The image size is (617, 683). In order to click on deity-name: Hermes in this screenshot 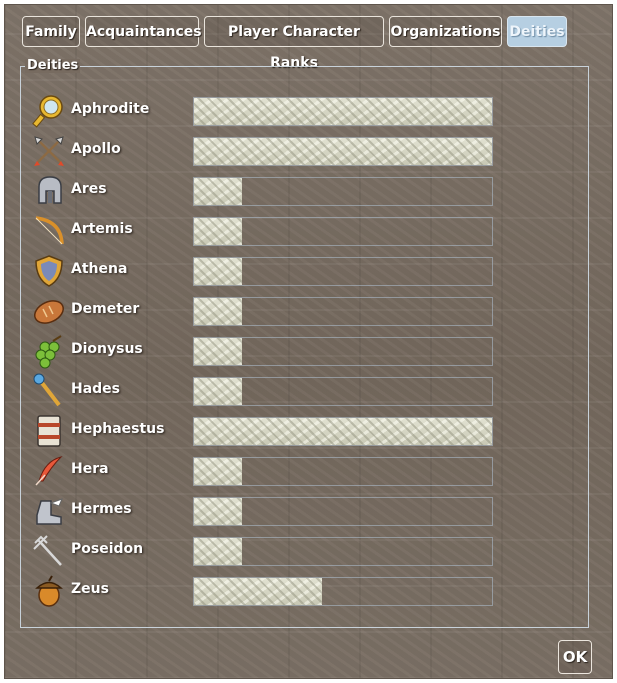, I will do `click(101, 509)`.